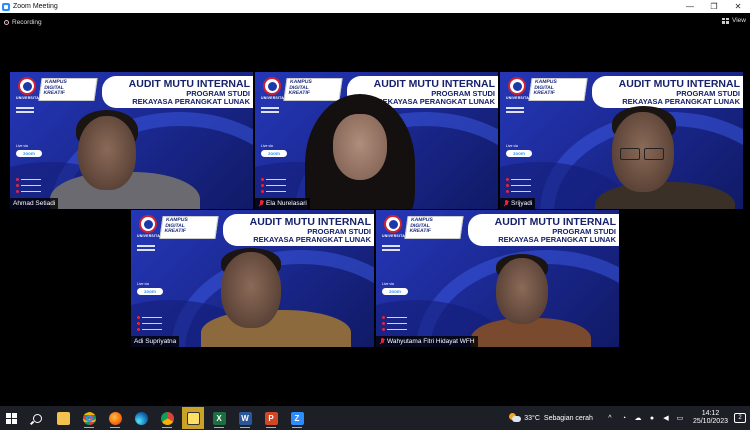  Describe the element at coordinates (35, 6) in the screenshot. I see `window-title: Zoom Meeting` at that location.